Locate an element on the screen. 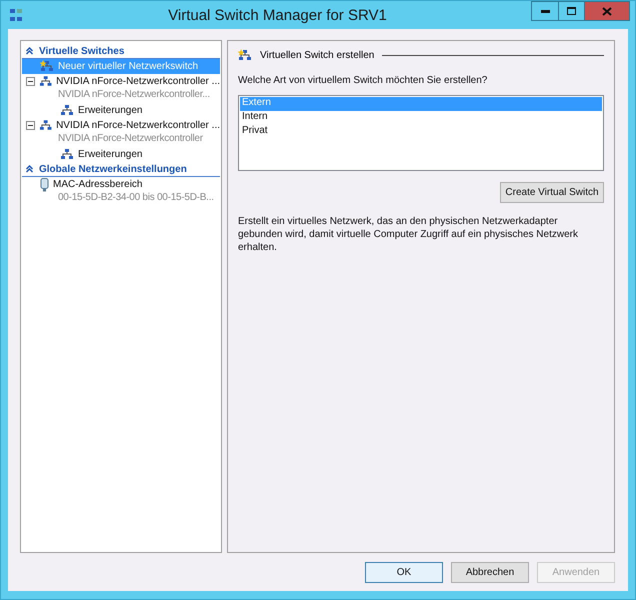 This screenshot has width=636, height=600. close-icon is located at coordinates (607, 11).